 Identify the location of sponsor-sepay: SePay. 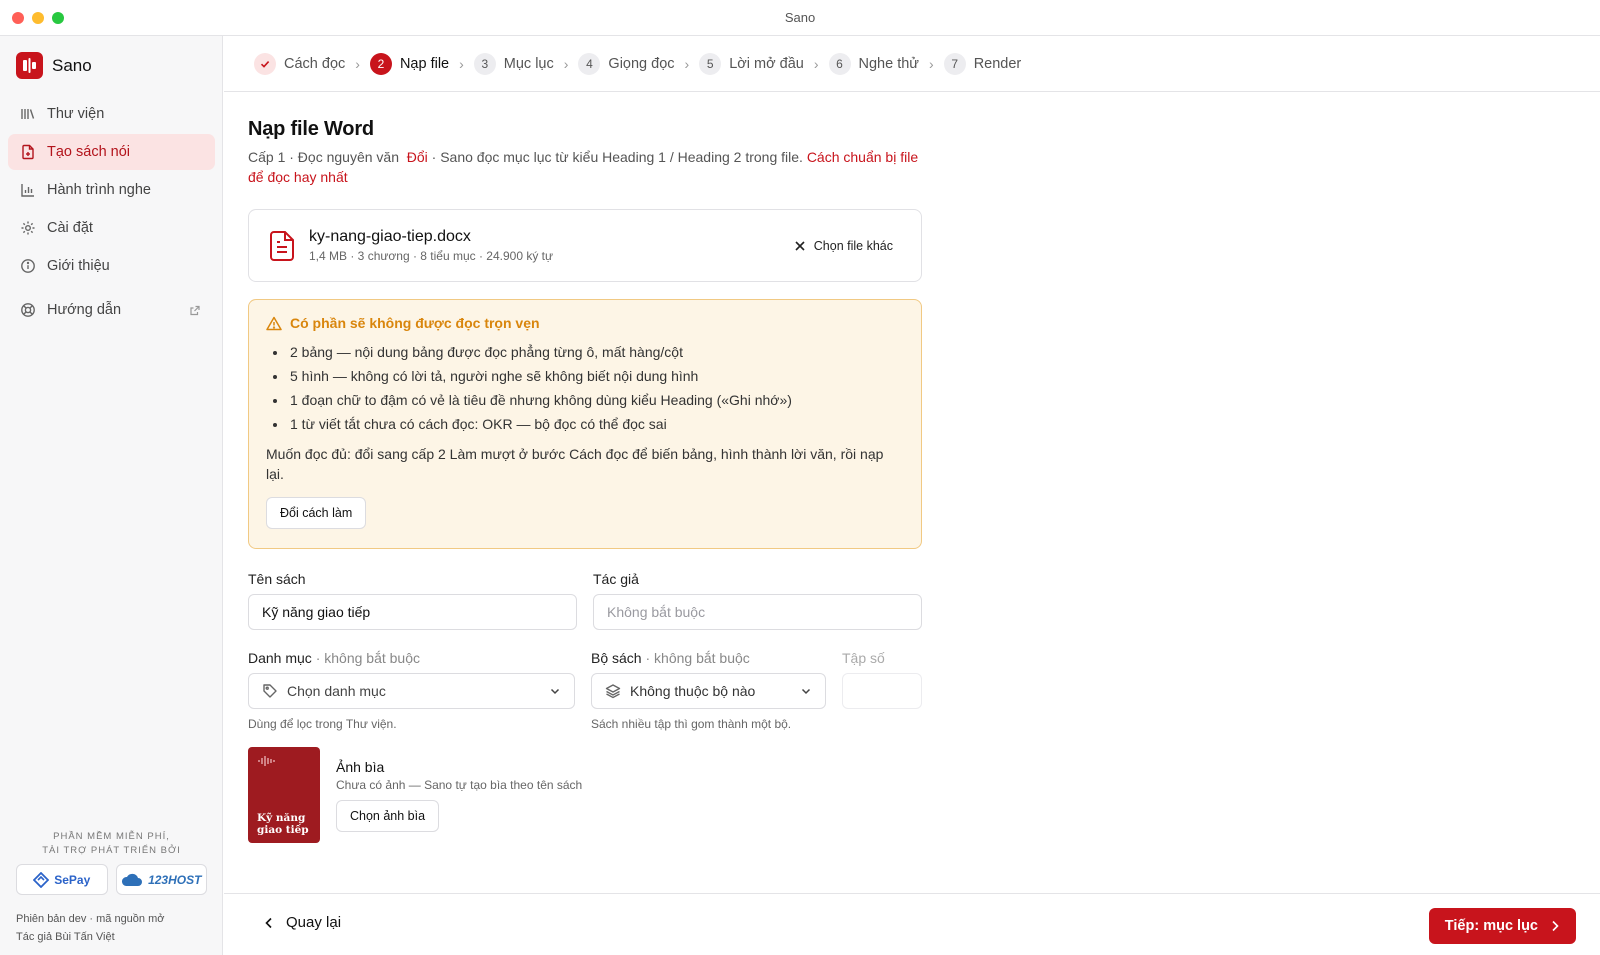
(62, 879).